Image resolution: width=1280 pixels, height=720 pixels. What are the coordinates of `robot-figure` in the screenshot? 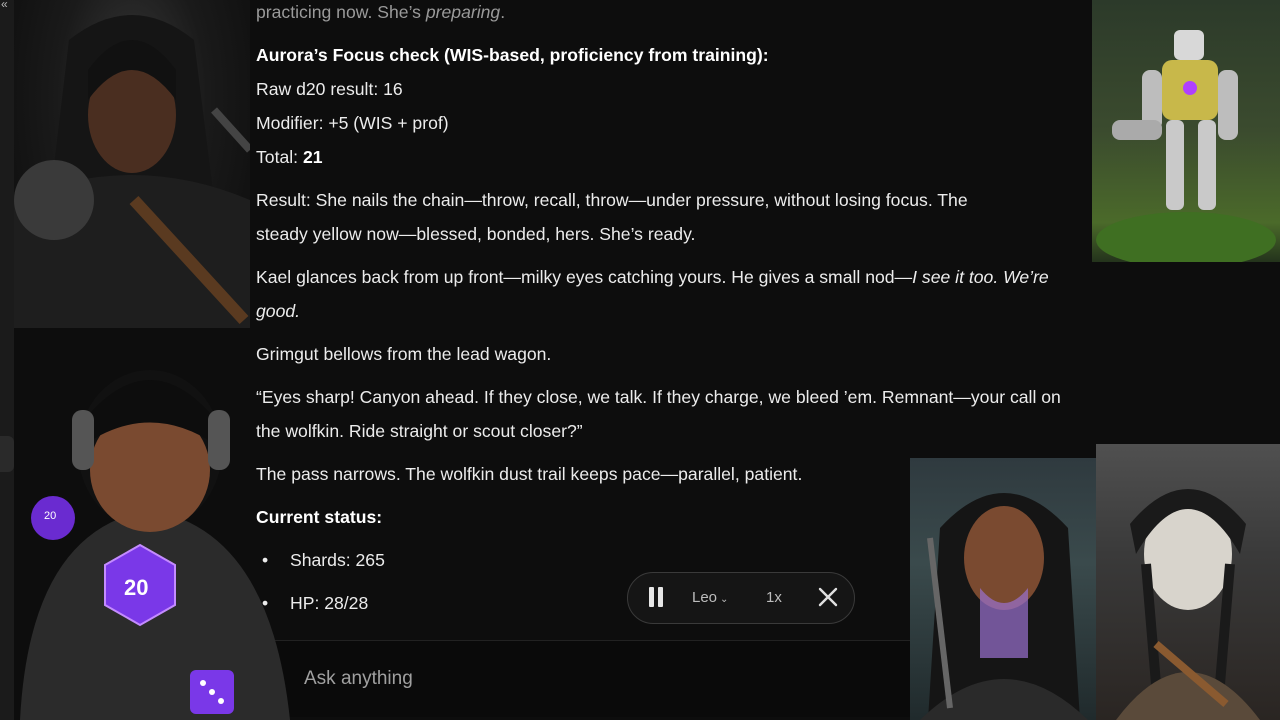 It's located at (1186, 146).